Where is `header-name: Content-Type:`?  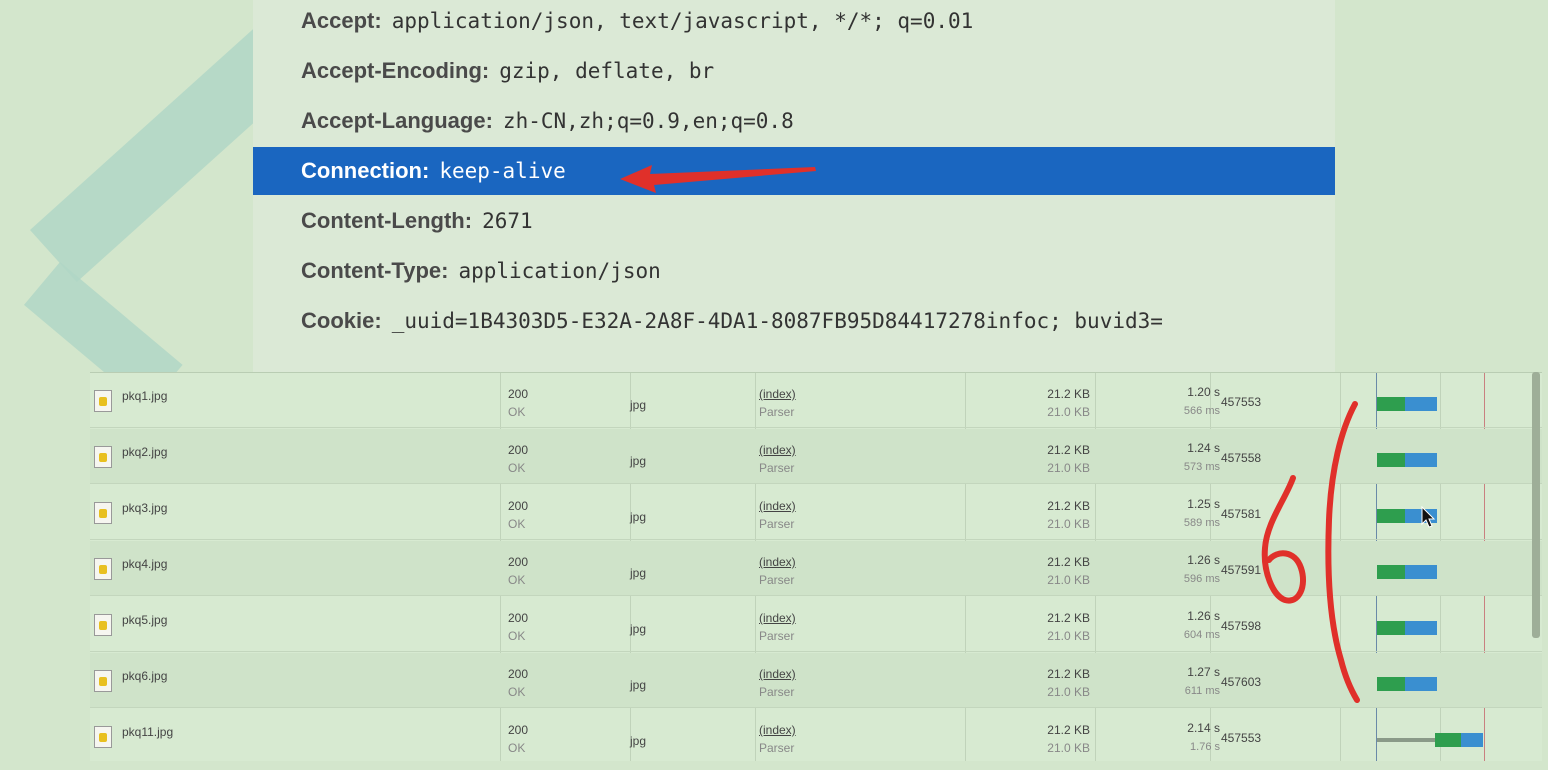
header-name: Content-Type: is located at coordinates (375, 270).